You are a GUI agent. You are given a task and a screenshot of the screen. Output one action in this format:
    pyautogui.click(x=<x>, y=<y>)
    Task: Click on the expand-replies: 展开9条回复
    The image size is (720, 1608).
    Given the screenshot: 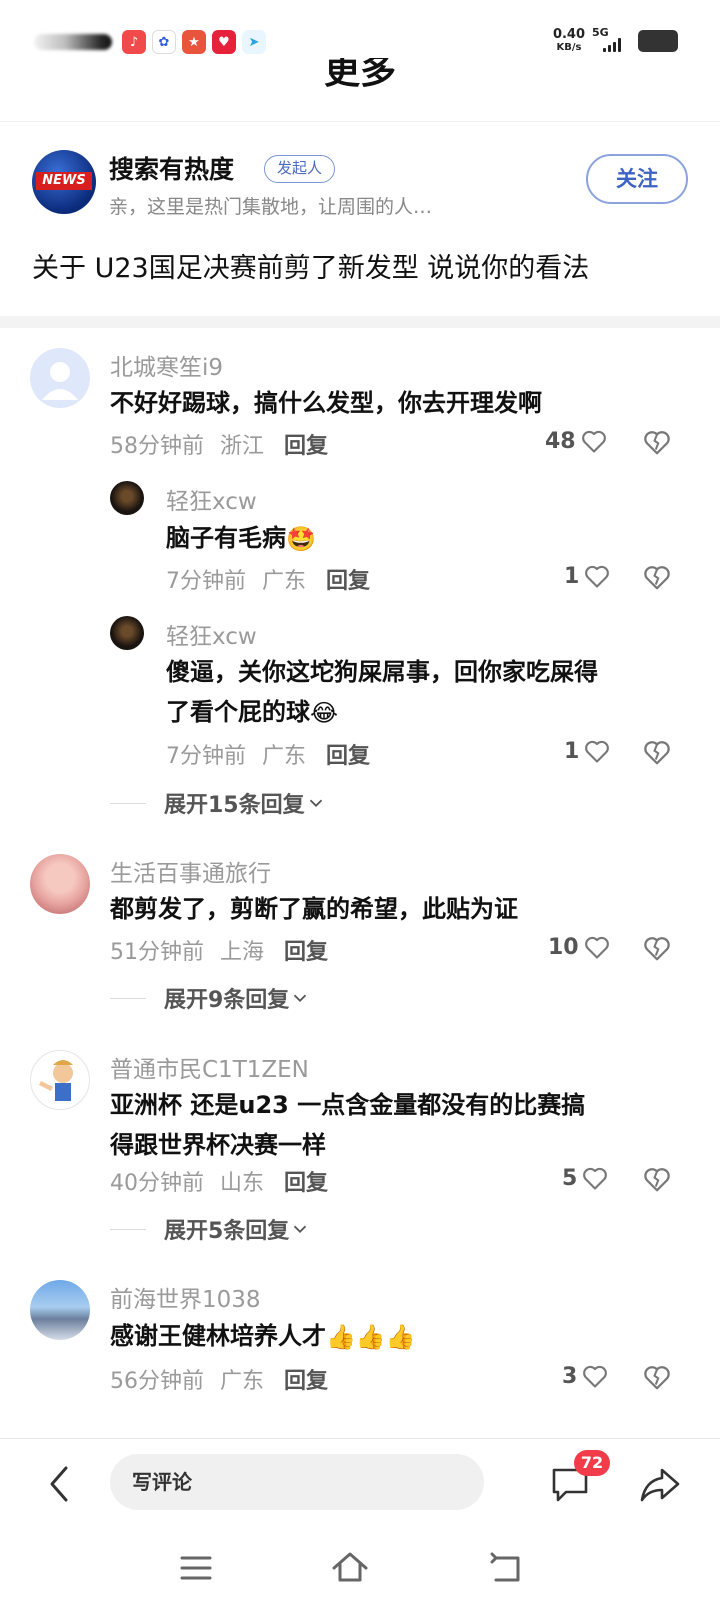 What is the action you would take?
    pyautogui.click(x=210, y=998)
    